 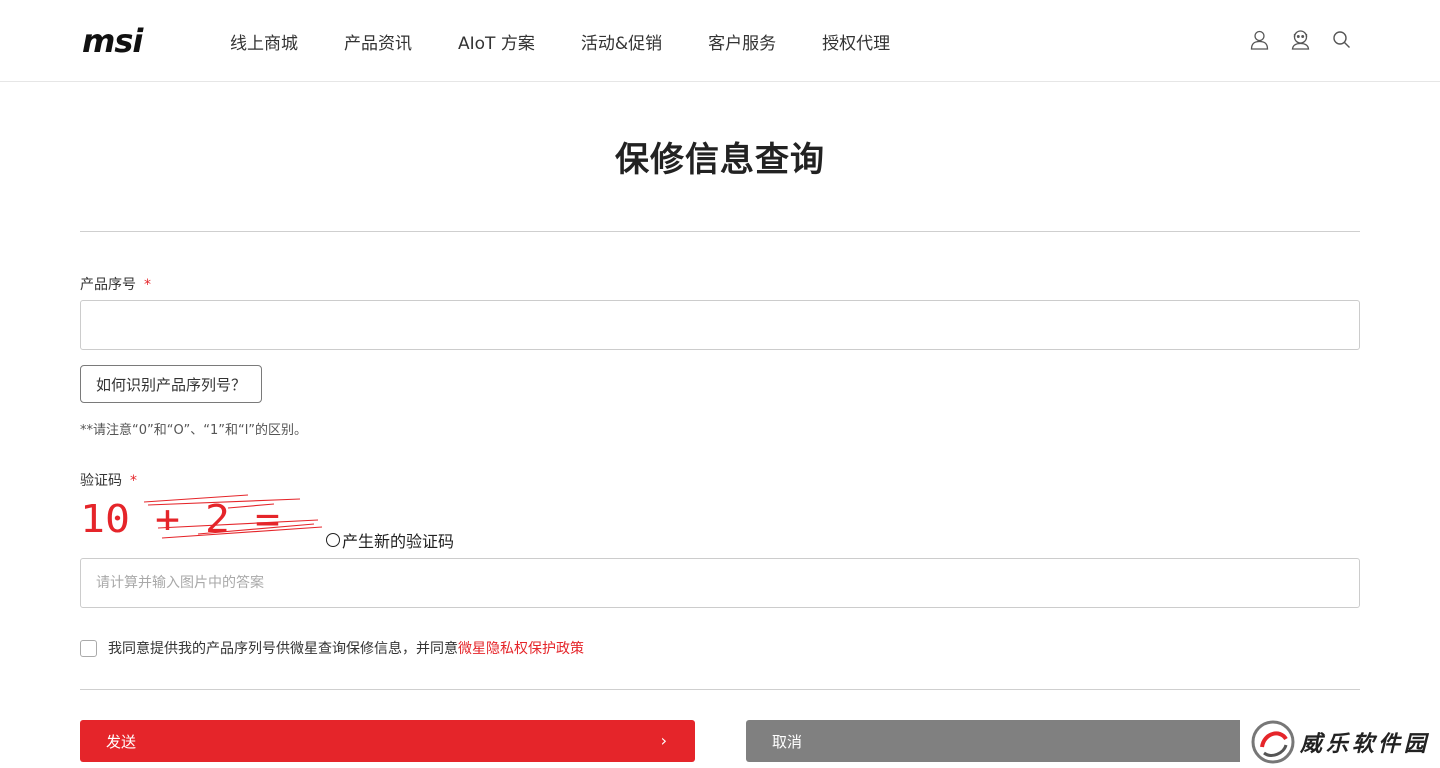 I want to click on watermark: 威乐软件园, so click(x=1340, y=741).